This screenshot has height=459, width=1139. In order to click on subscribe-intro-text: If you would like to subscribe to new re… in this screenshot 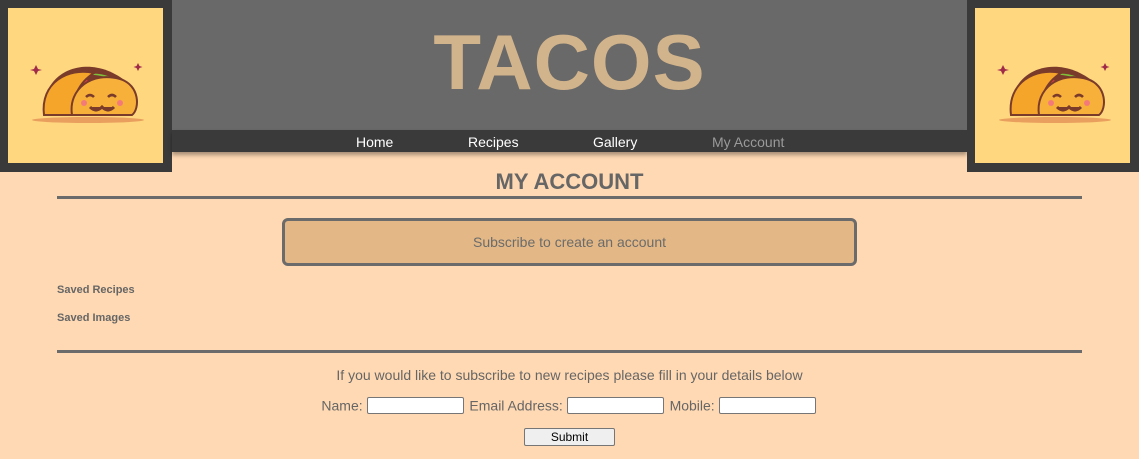, I will do `click(569, 375)`.